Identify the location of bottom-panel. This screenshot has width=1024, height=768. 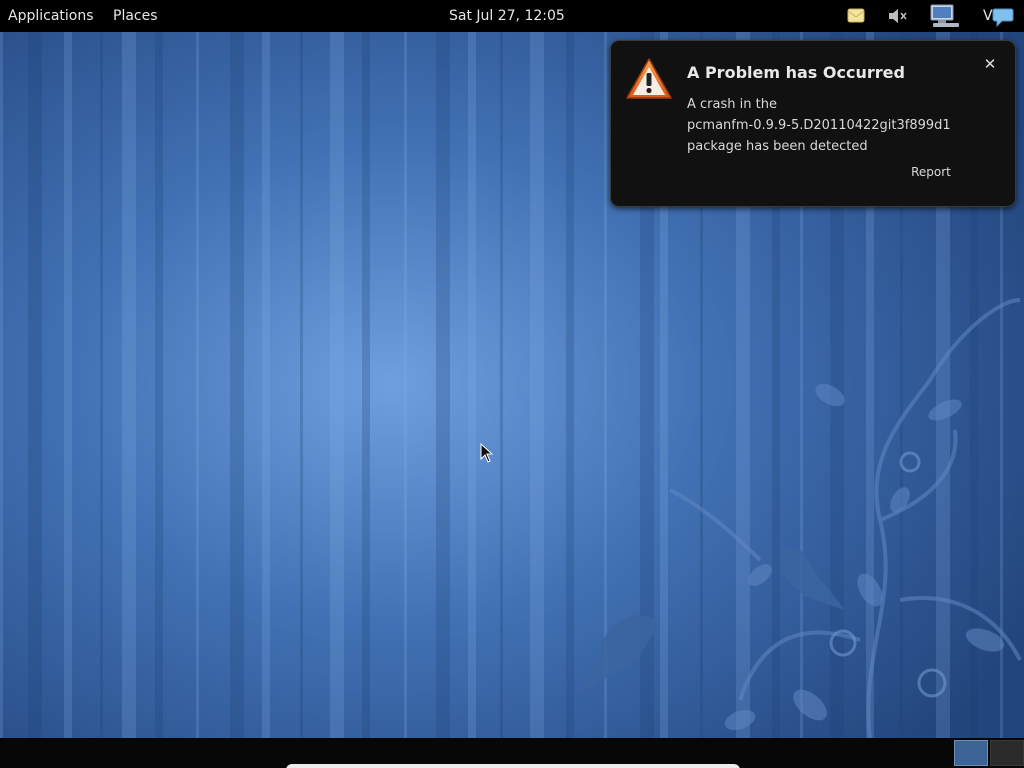
(512, 753).